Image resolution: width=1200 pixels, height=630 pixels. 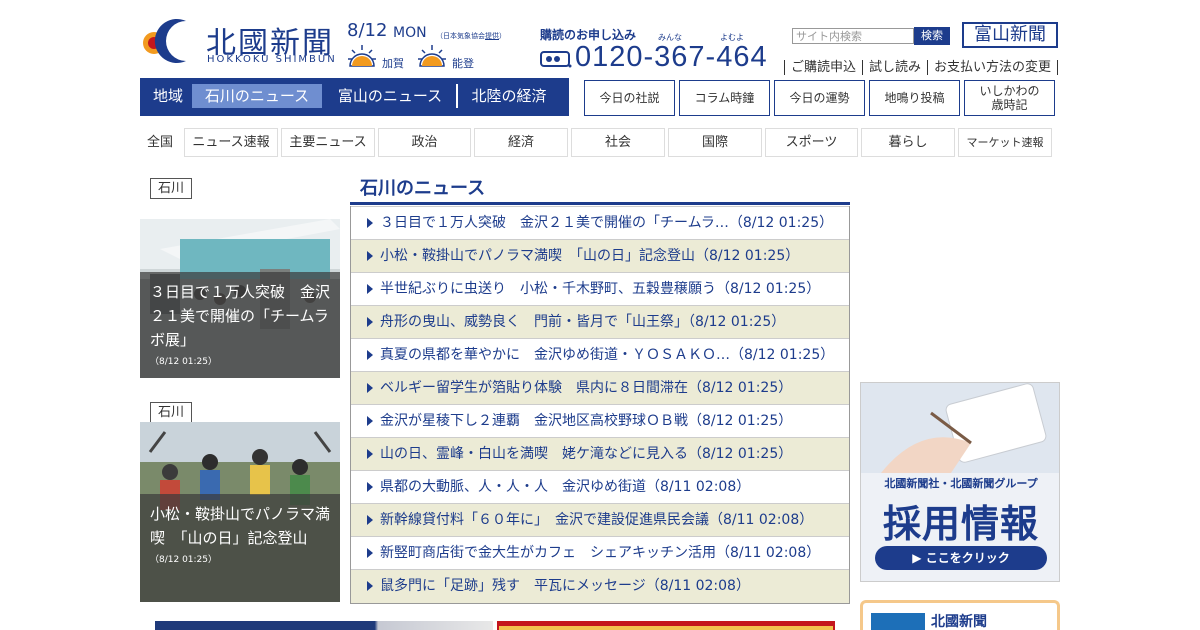 I want to click on category-label: 全国, so click(x=160, y=142).